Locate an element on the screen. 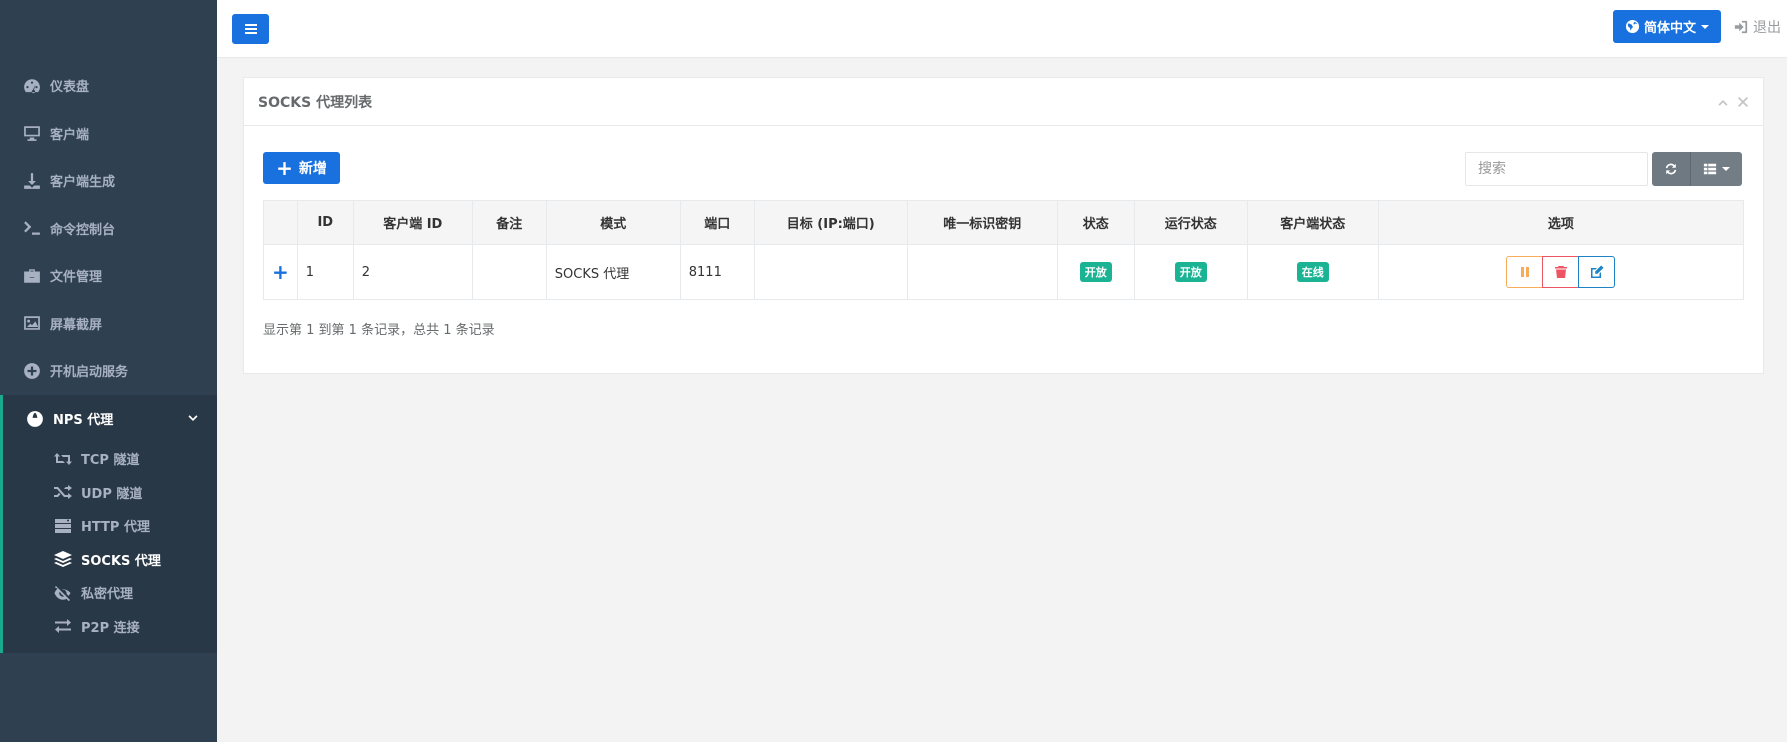 This screenshot has width=1787, height=742. logout-label: 退出 is located at coordinates (1767, 28).